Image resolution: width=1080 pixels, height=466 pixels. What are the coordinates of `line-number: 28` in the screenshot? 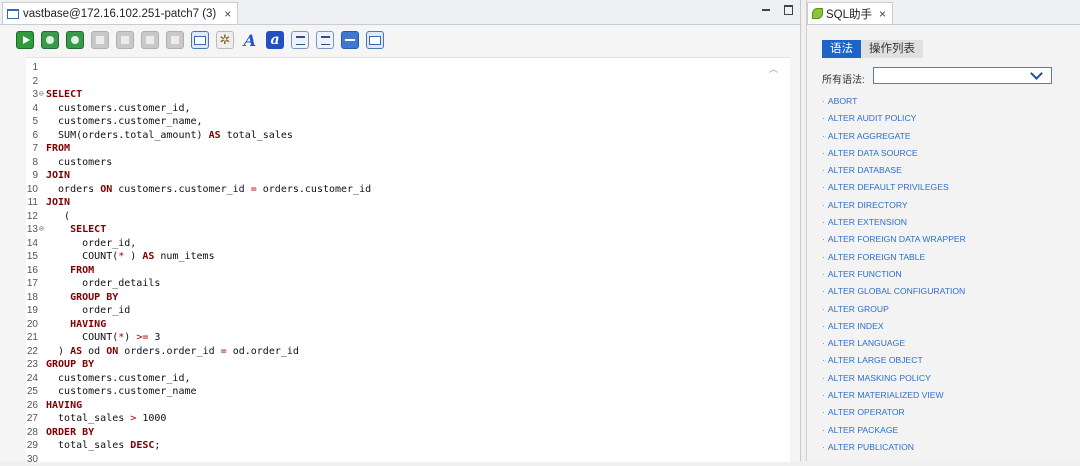 It's located at (32, 433).